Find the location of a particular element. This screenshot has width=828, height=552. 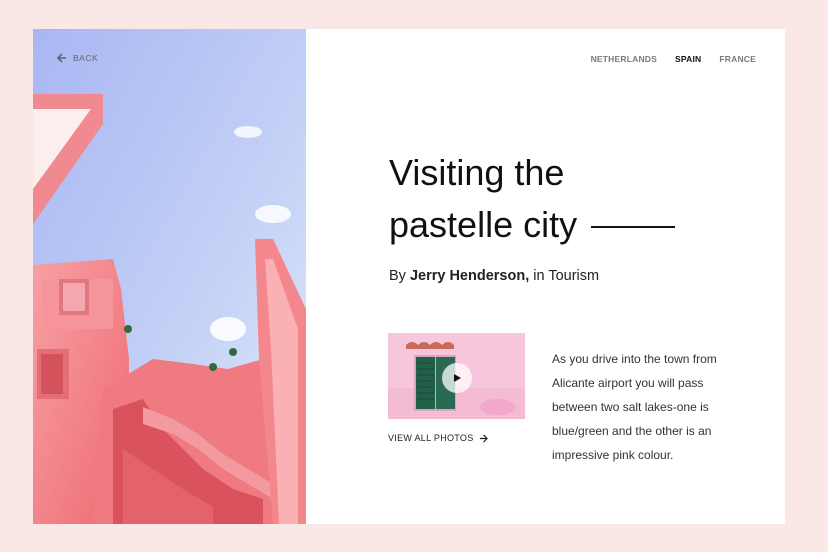

author-name: Jerry Henderson, is located at coordinates (469, 276).